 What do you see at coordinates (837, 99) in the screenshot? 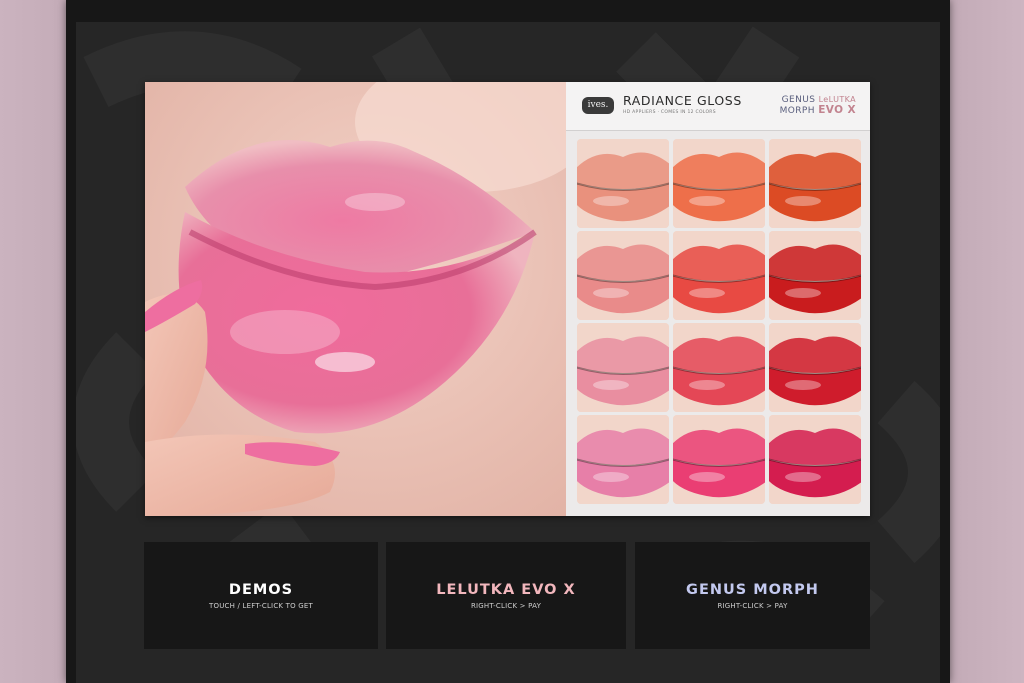
I see `compat-lelutka: LeLUTKA` at bounding box center [837, 99].